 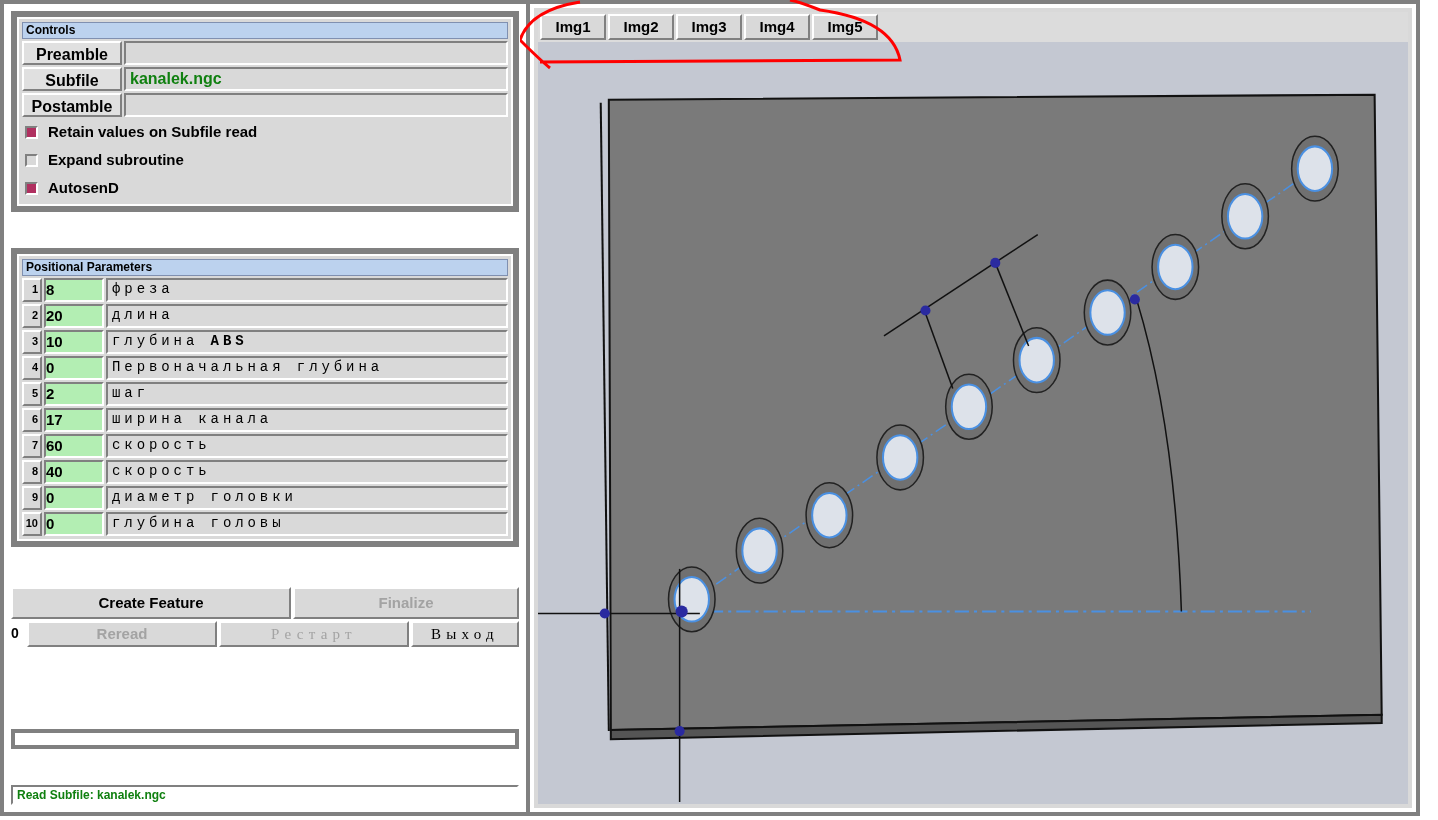 What do you see at coordinates (32, 290) in the screenshot?
I see `parameter-index: 1` at bounding box center [32, 290].